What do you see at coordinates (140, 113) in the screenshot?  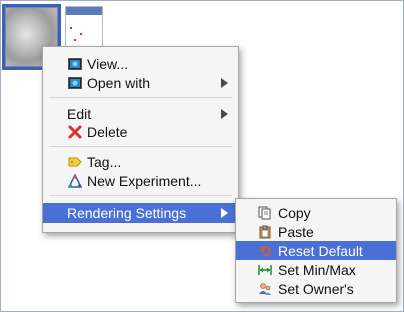 I see `menu-item-edit: Edit` at bounding box center [140, 113].